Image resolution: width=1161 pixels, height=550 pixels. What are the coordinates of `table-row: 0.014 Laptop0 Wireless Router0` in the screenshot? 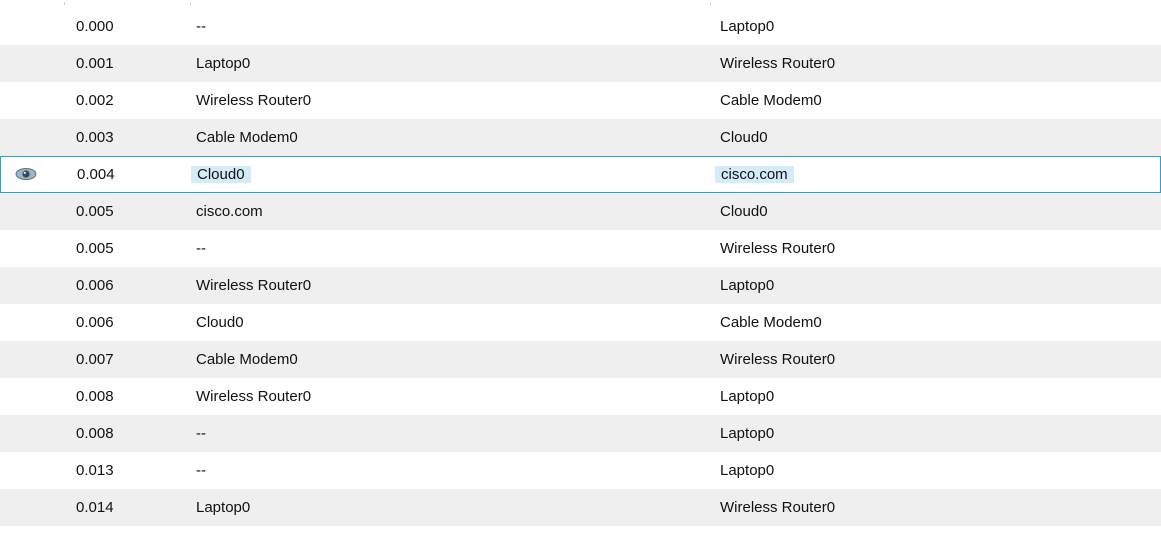 It's located at (580, 507).